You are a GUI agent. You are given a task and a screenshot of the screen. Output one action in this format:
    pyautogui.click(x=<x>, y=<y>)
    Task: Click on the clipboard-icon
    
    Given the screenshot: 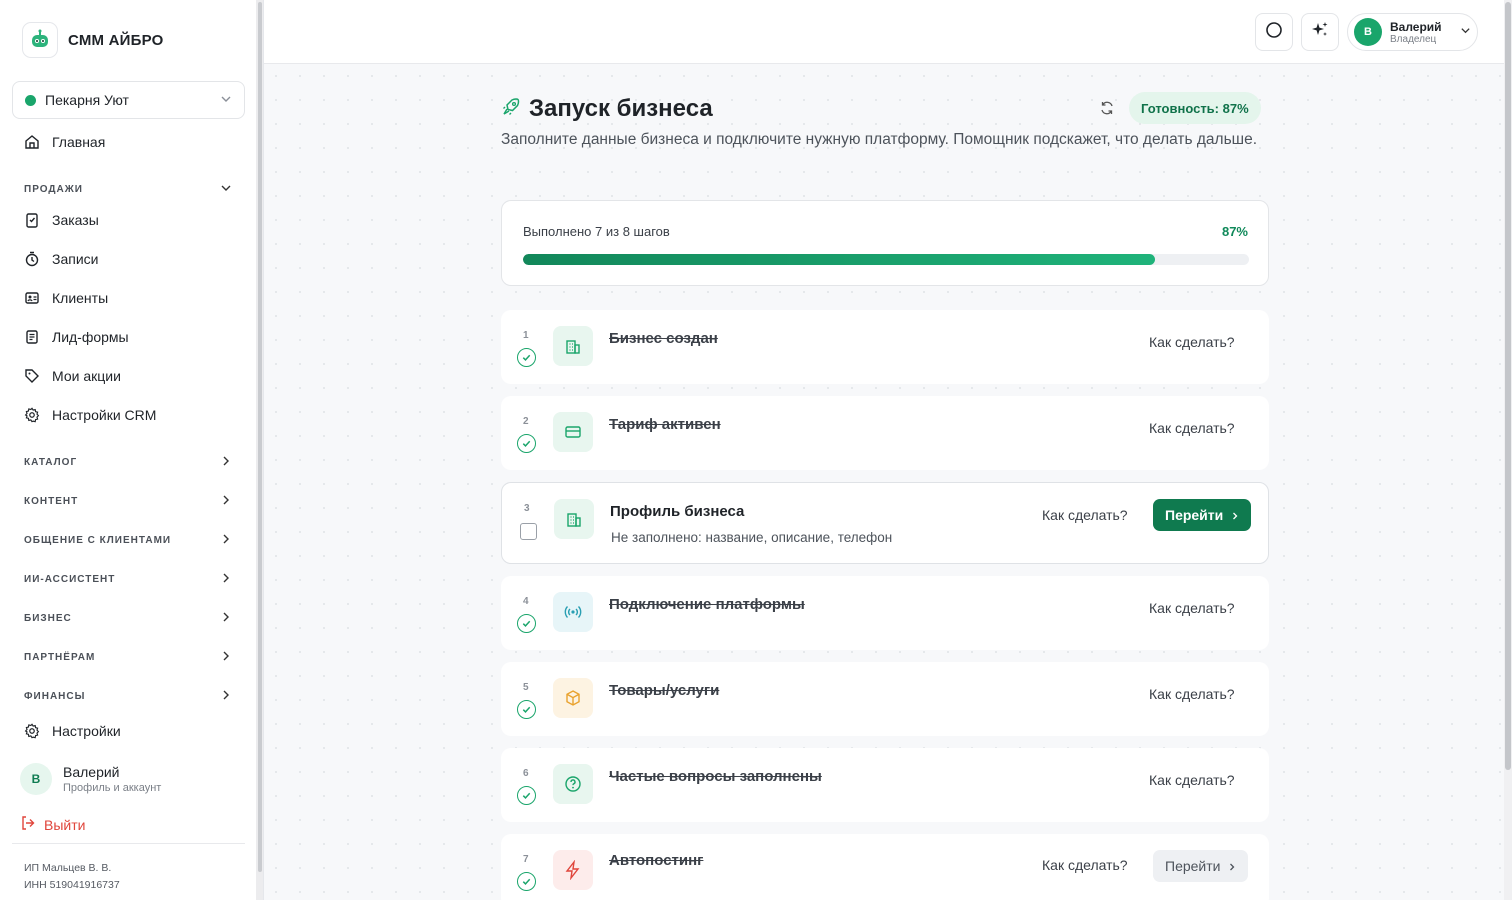 What is the action you would take?
    pyautogui.click(x=32, y=220)
    